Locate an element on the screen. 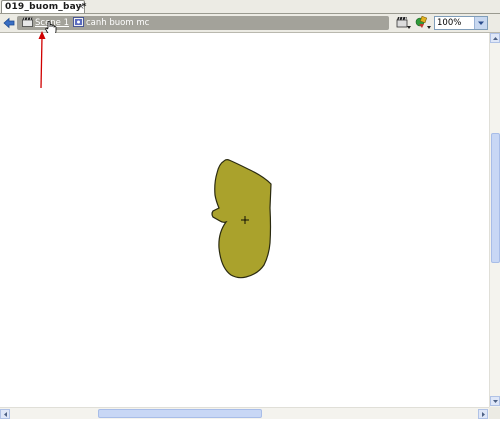 This screenshot has height=422, width=500. movieclip-symbol-icon is located at coordinates (78, 21).